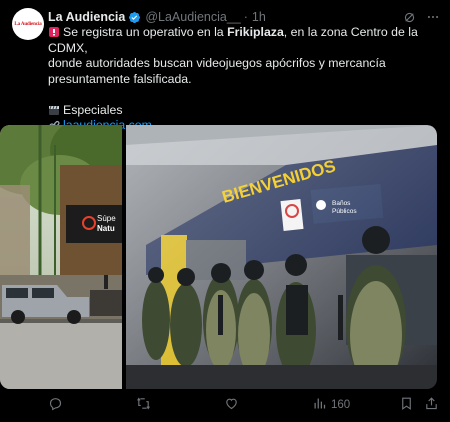 Image resolution: width=450 pixels, height=422 pixels. What do you see at coordinates (54, 110) in the screenshot?
I see `clapper-emoji-icon` at bounding box center [54, 110].